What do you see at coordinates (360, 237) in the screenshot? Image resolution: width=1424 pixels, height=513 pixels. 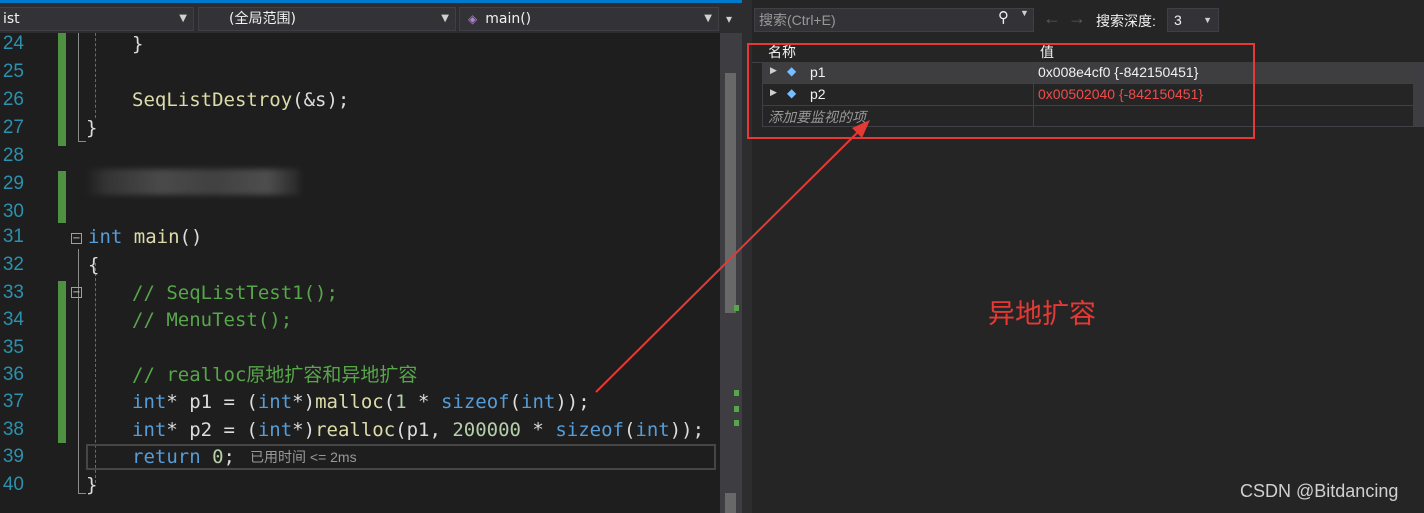 I see `code-line: 31 int main()` at bounding box center [360, 237].